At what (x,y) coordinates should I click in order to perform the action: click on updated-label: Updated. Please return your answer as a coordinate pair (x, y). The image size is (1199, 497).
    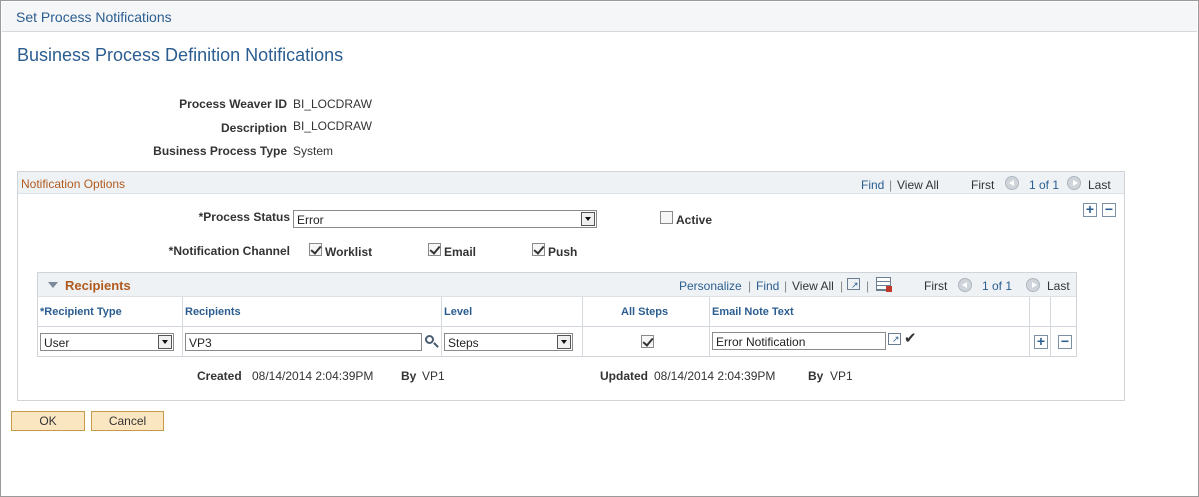
    Looking at the image, I should click on (624, 376).